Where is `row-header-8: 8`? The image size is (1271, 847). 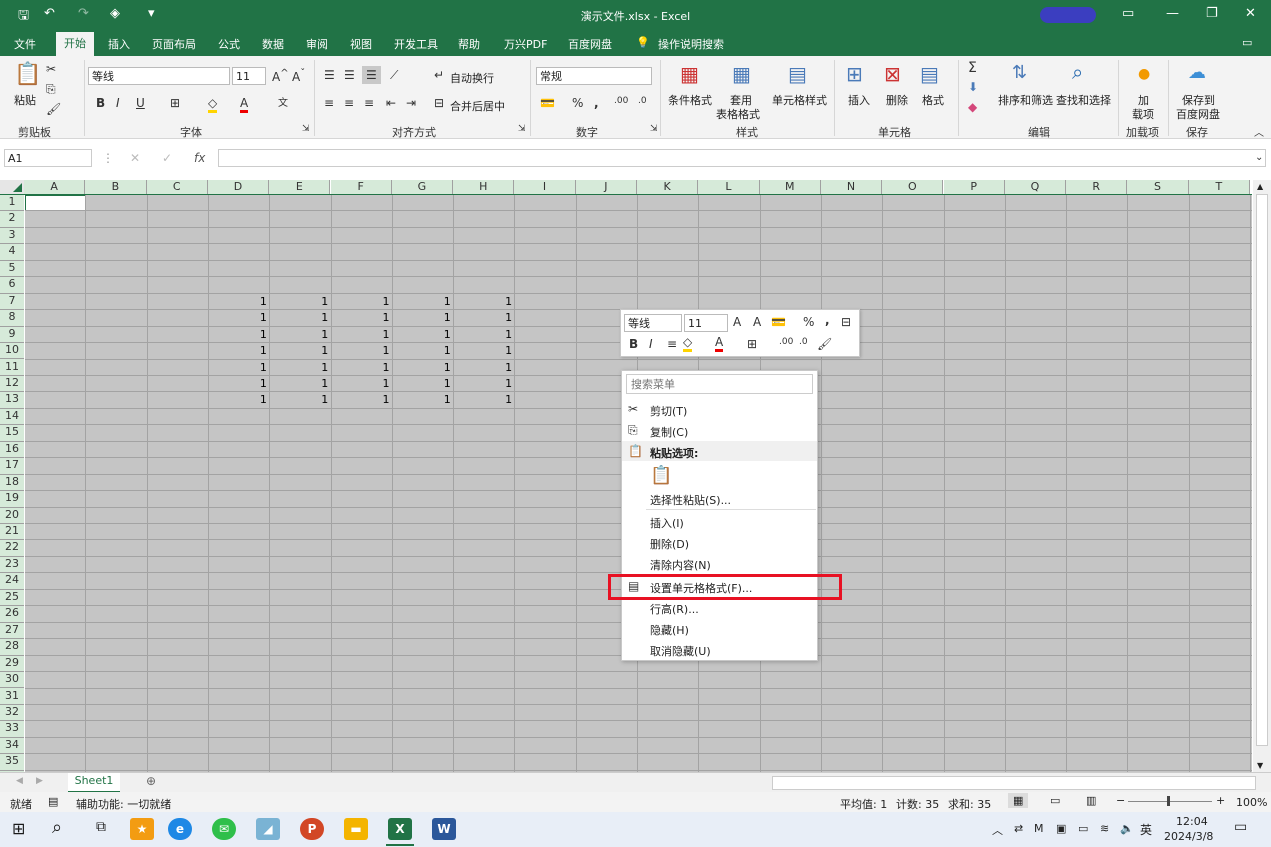
row-header-8: 8 is located at coordinates (12, 318).